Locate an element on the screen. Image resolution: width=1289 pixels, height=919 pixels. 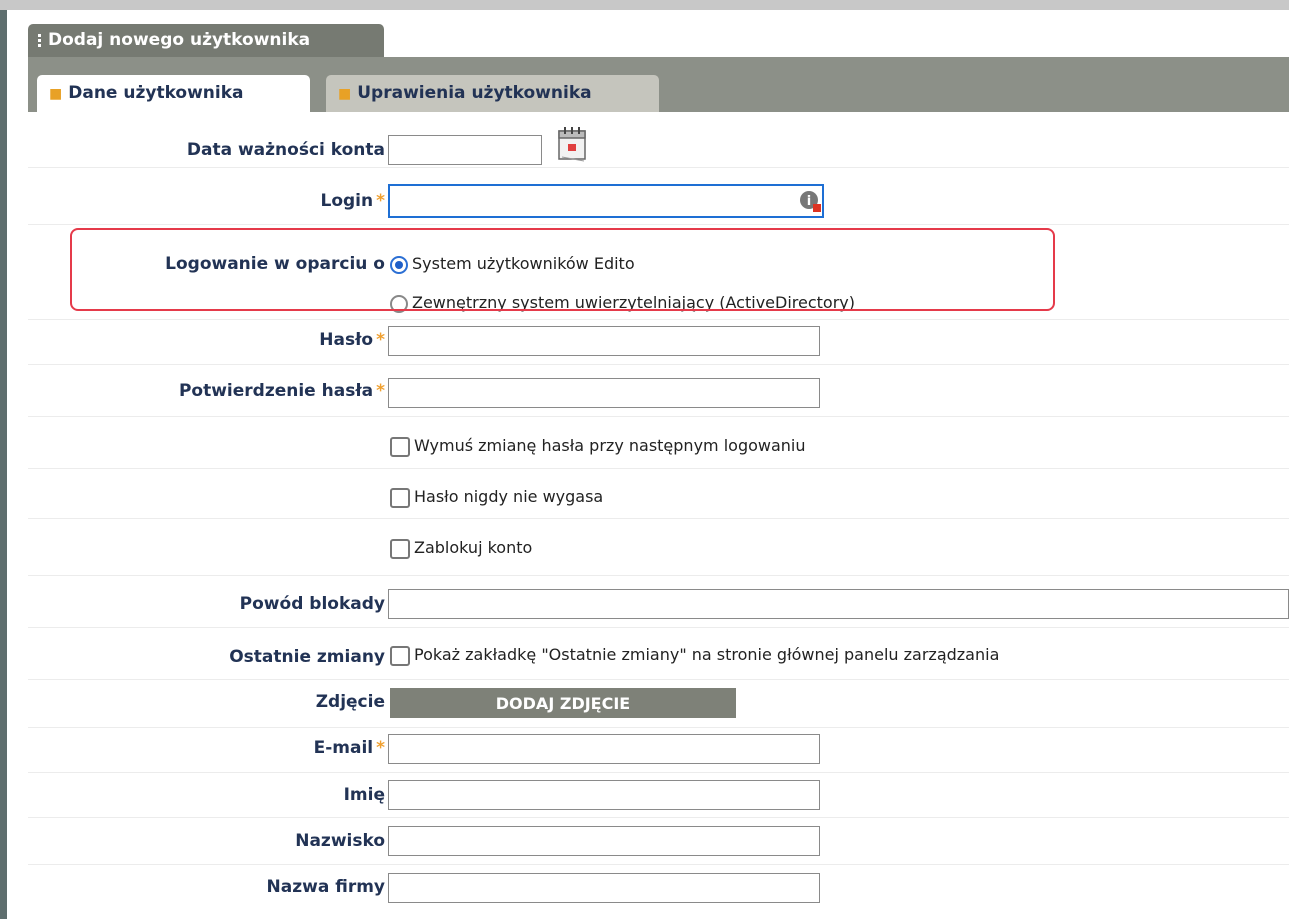
block-reason-input is located at coordinates (838, 604).